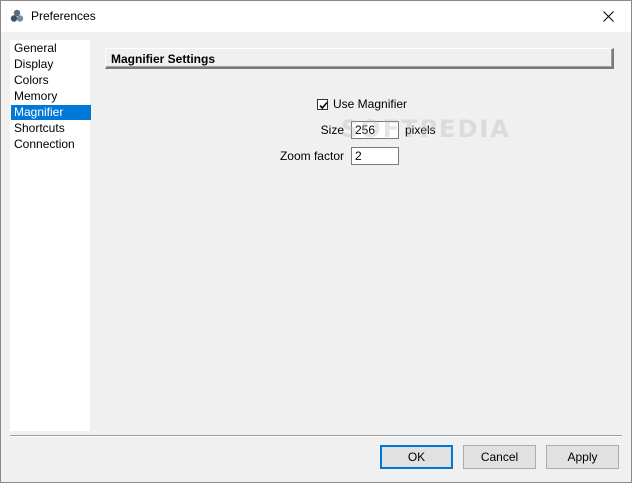  Describe the element at coordinates (51, 96) in the screenshot. I see `sidebar-item-memory: Memory` at that location.